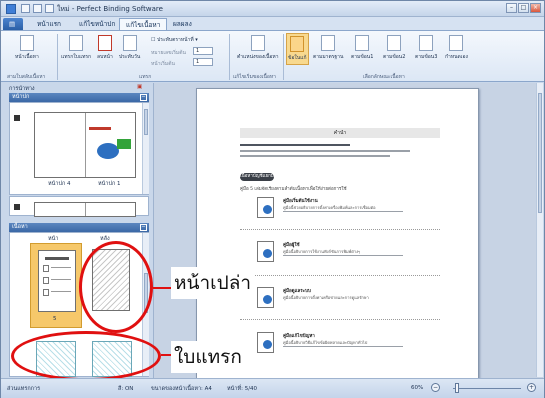 This screenshot has width=545, height=398. I want to click on layout3-button: ตามข้อน3, so click(426, 48).